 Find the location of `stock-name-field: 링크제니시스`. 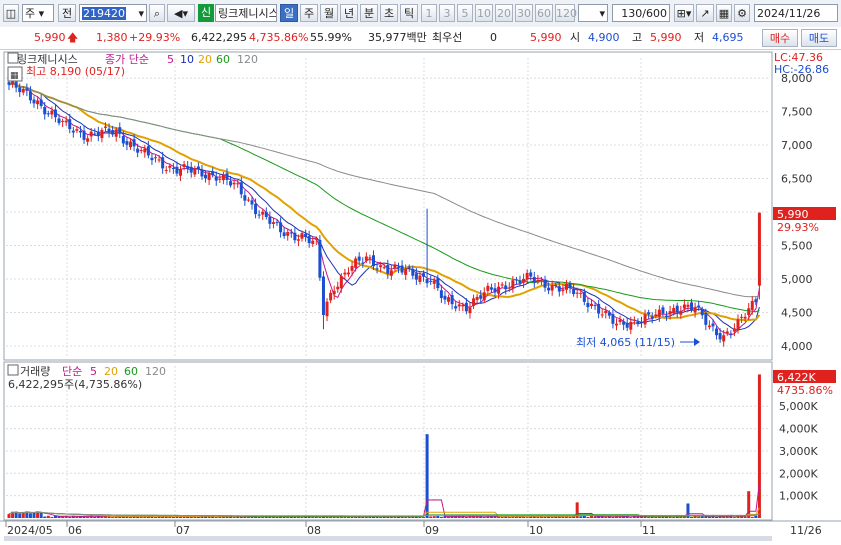

stock-name-field: 링크제니시스 is located at coordinates (246, 13).